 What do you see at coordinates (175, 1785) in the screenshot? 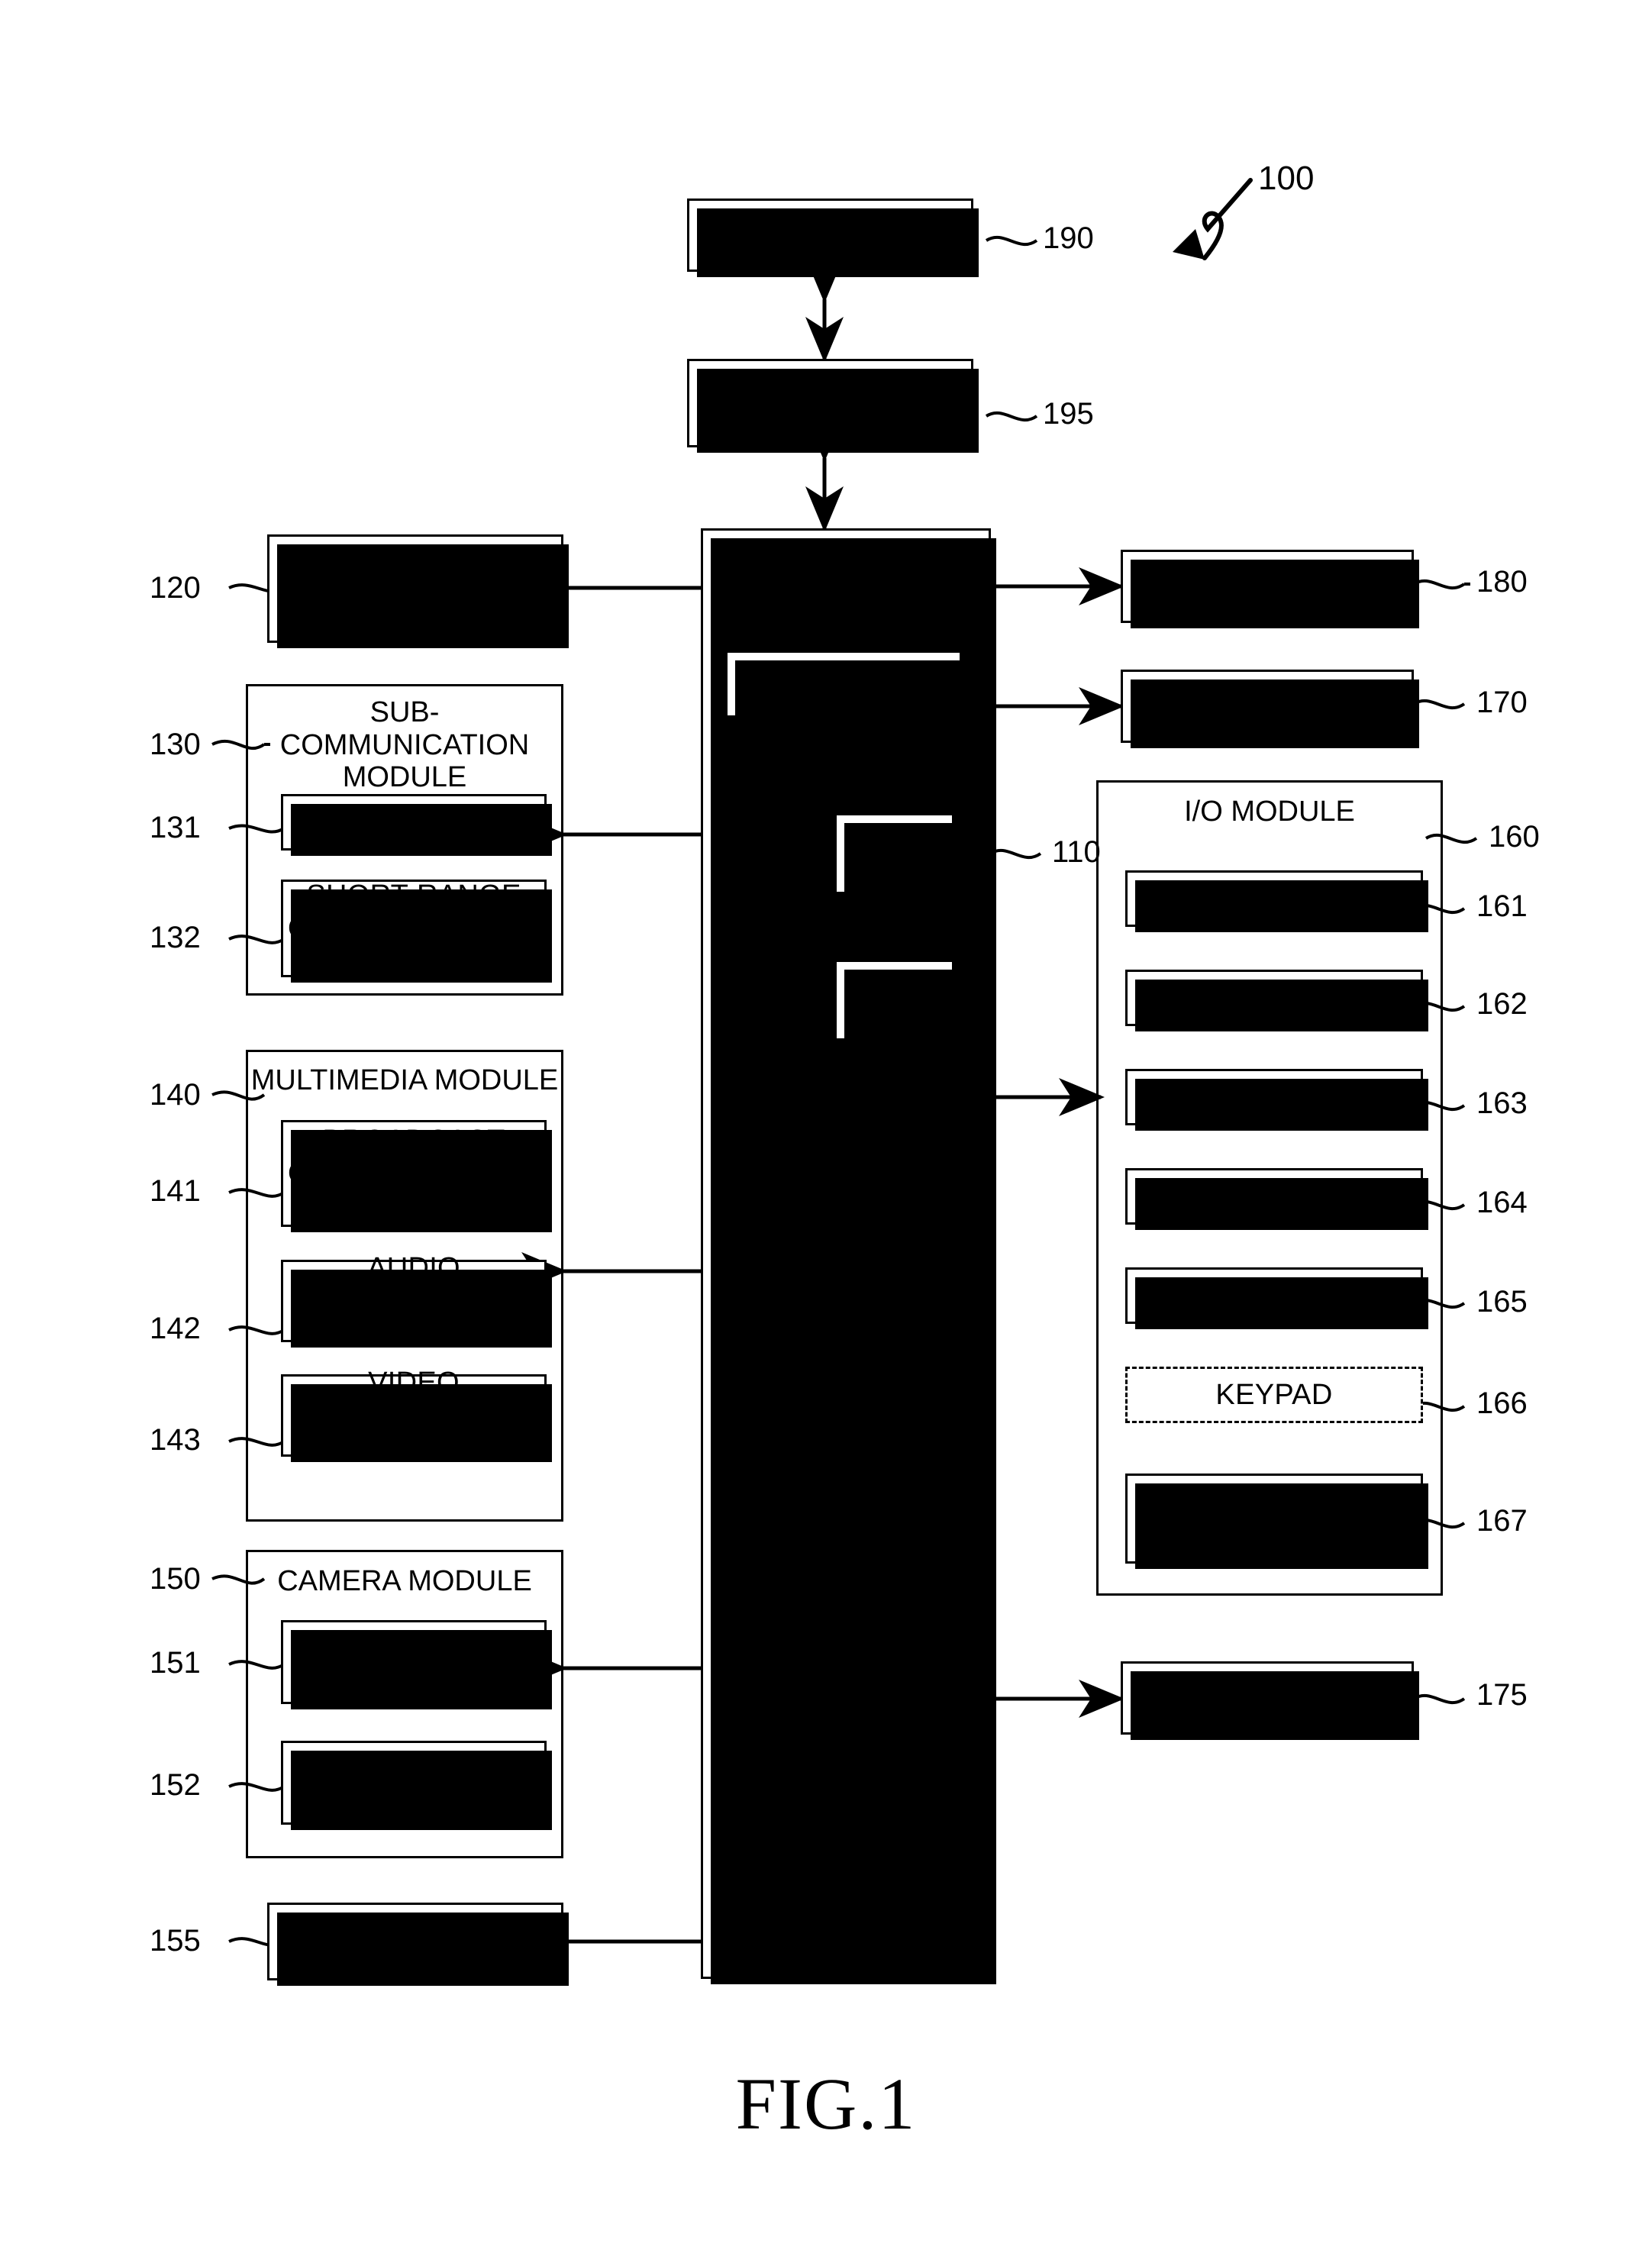
I see `ref-152: 152` at bounding box center [175, 1785].